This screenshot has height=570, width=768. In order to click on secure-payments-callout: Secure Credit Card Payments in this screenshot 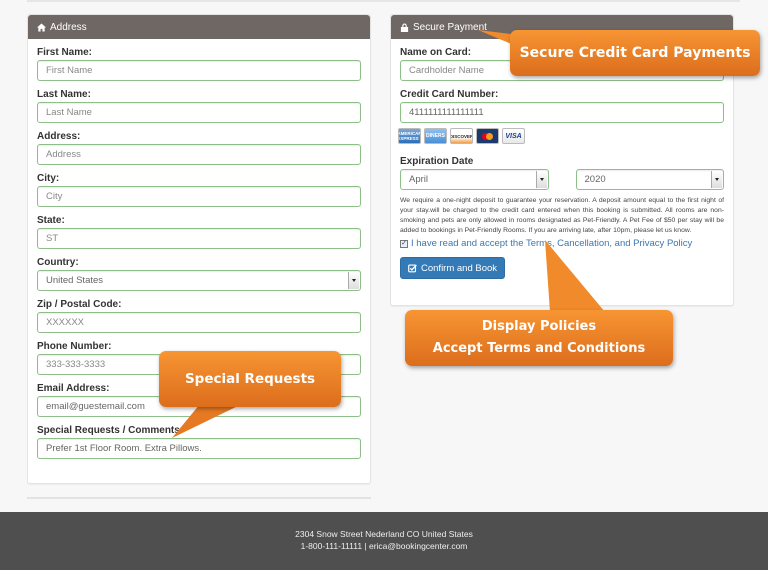, I will do `click(635, 53)`.